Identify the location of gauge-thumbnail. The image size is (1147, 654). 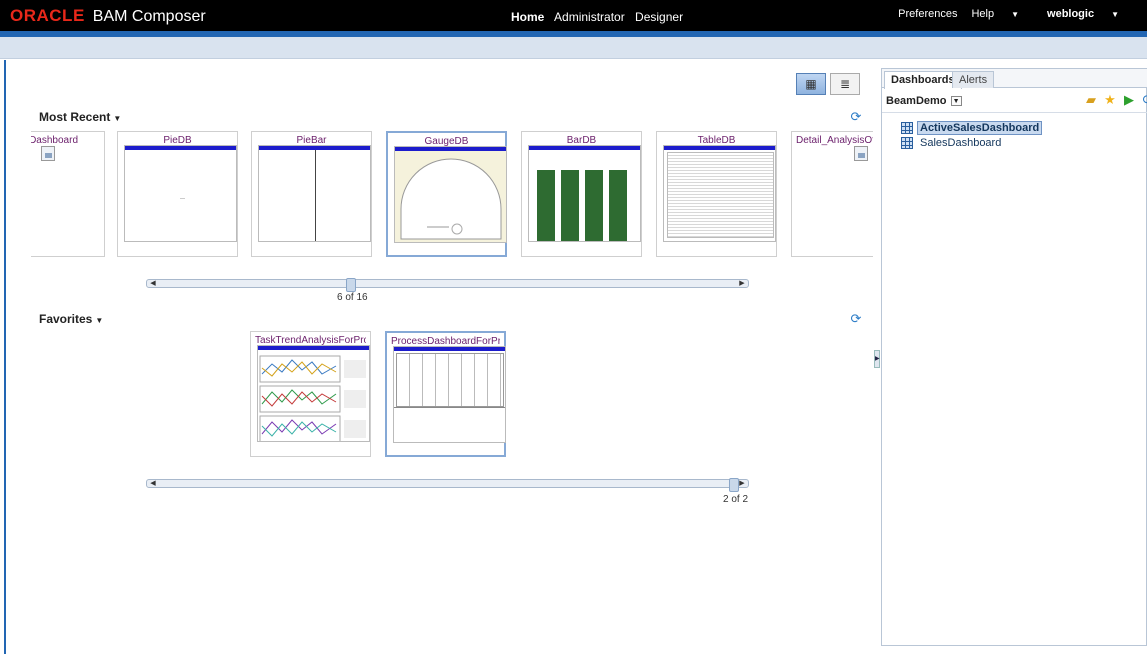
(451, 199).